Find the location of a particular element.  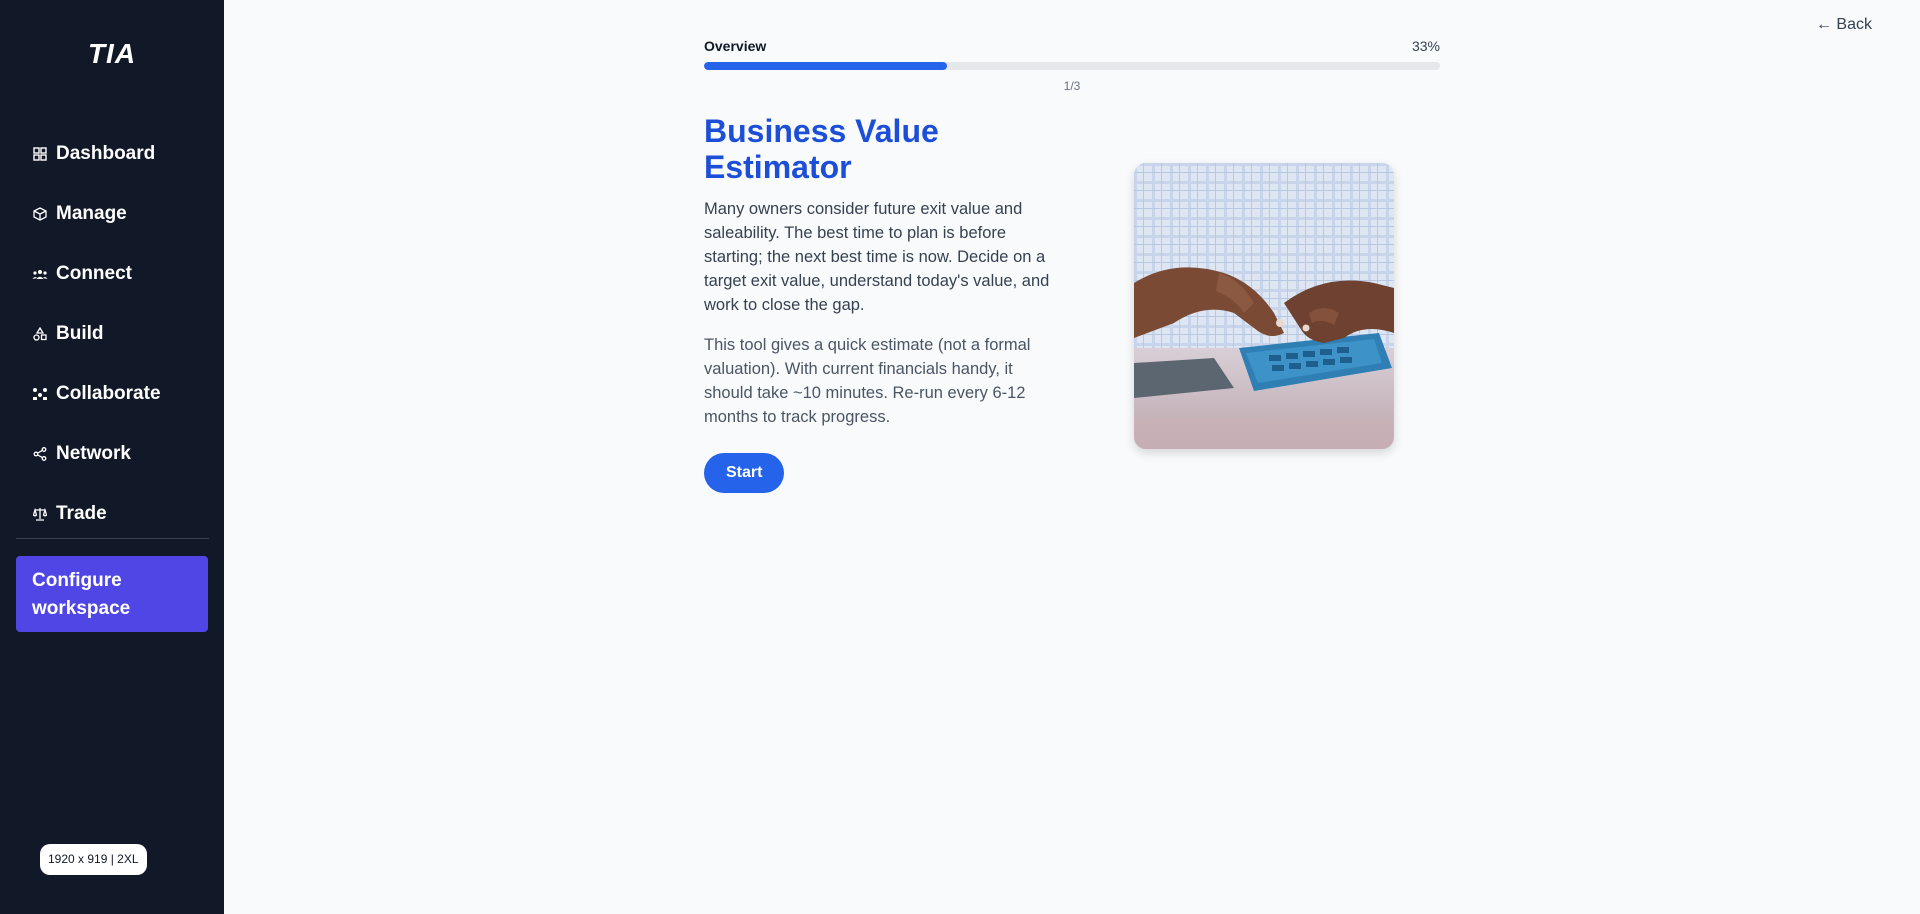

progress-bar is located at coordinates (1072, 66).